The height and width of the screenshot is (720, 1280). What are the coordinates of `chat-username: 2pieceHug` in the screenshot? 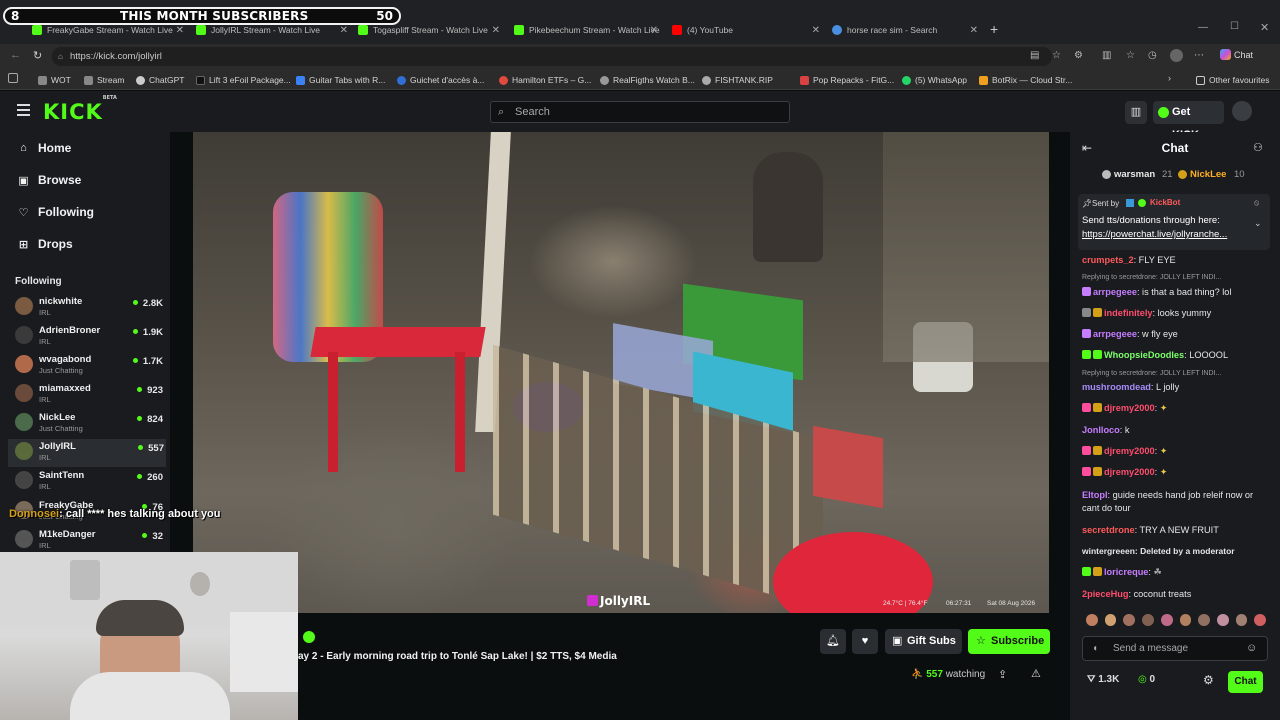 It's located at (1105, 594).